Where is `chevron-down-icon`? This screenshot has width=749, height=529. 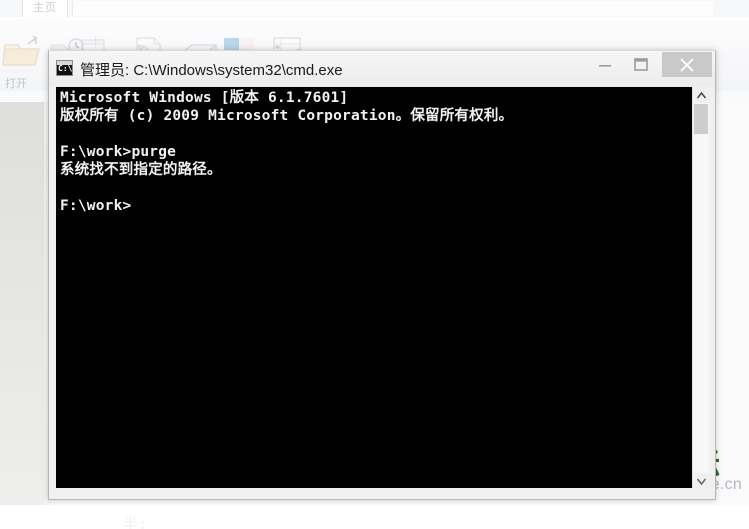
chevron-down-icon is located at coordinates (701, 481).